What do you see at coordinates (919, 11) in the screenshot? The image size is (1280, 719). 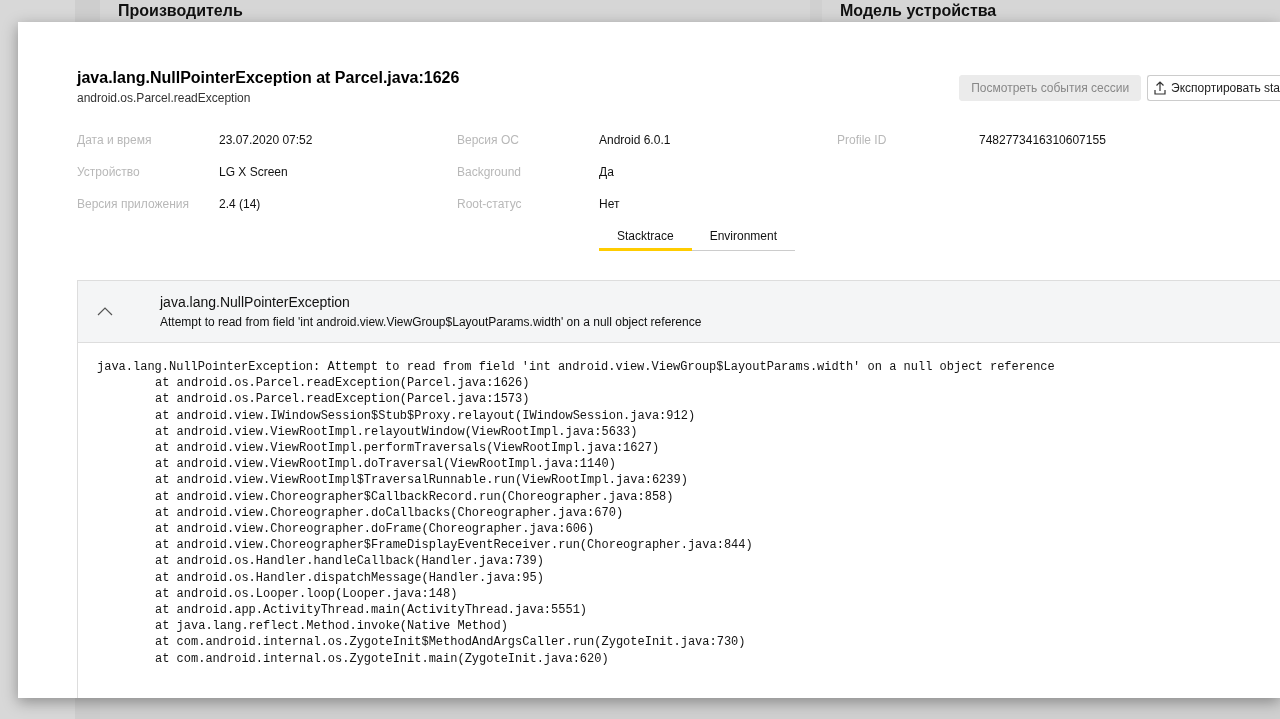 I see `card-heading: Модель устройства` at bounding box center [919, 11].